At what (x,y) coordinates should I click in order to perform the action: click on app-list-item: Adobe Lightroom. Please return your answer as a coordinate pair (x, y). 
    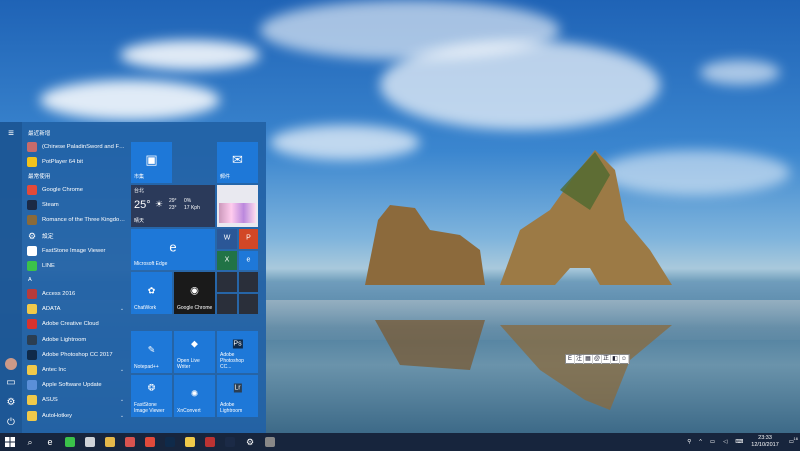
    Looking at the image, I should click on (74, 339).